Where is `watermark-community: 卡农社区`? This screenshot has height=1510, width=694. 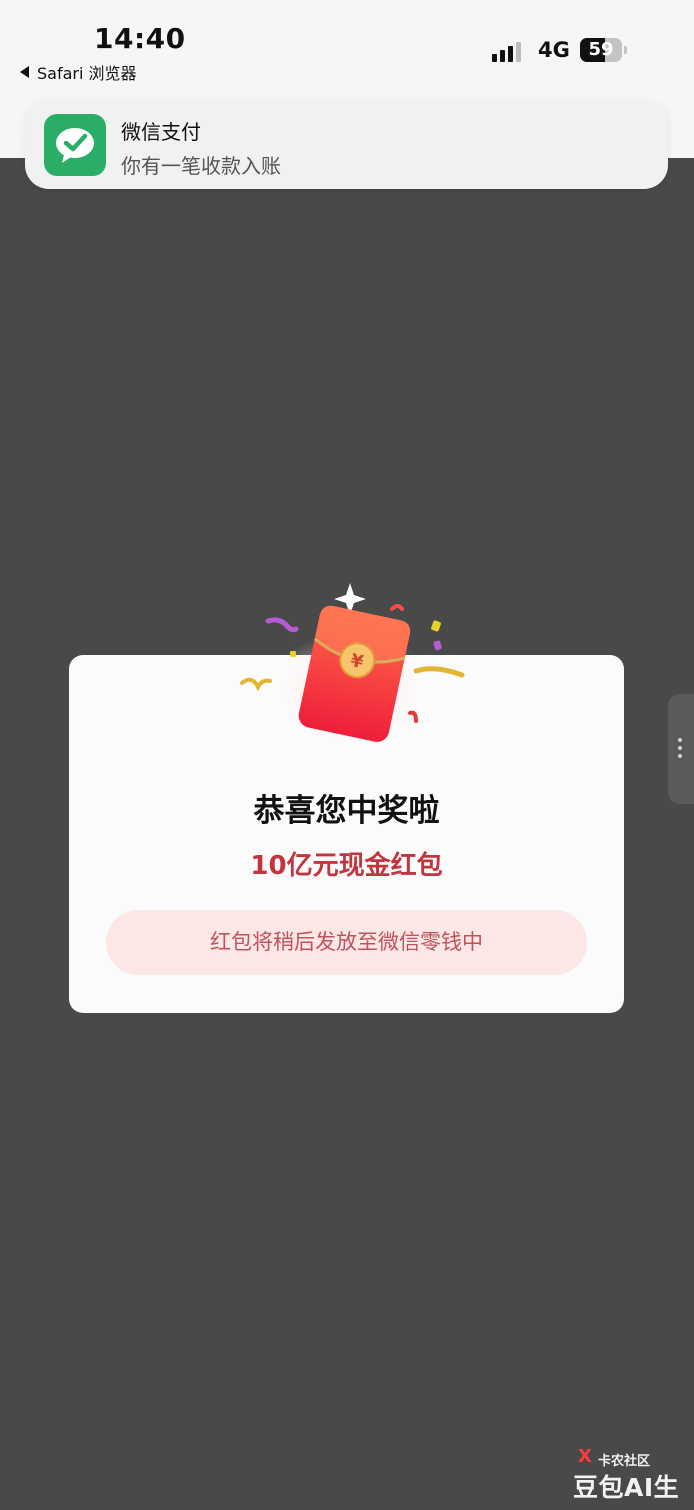
watermark-community: 卡农社区 is located at coordinates (624, 1461).